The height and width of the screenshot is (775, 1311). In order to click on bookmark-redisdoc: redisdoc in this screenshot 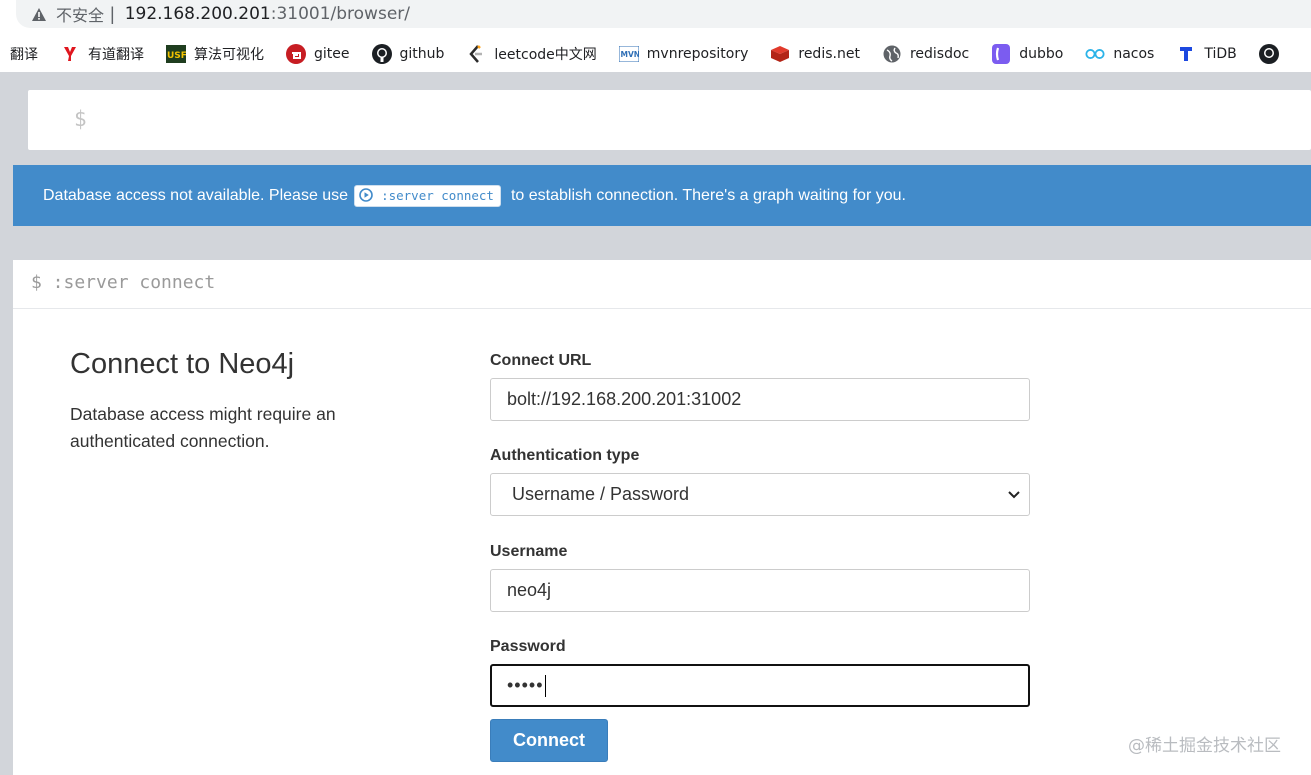, I will do `click(925, 54)`.